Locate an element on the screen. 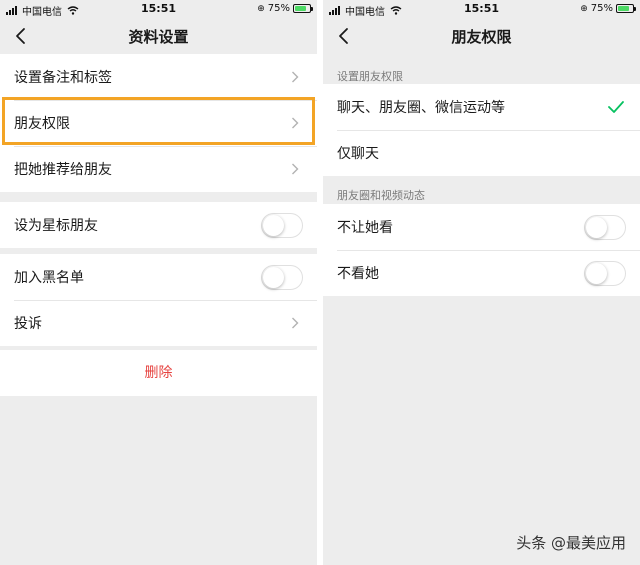 This screenshot has height=565, width=640. page-title: 朋友权限 is located at coordinates (481, 37).